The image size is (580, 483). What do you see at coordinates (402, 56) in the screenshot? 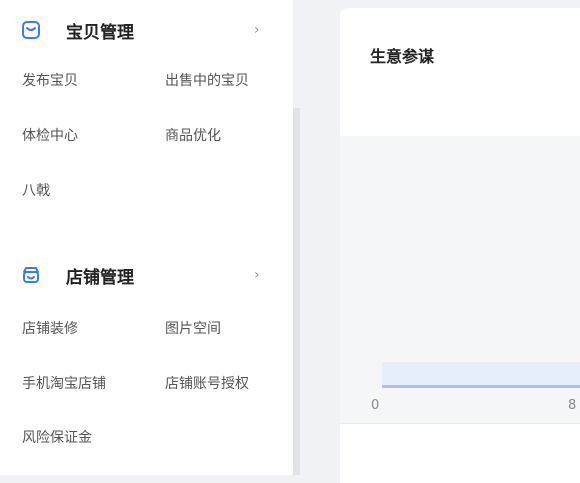
I see `card-title: 生意参谋` at bounding box center [402, 56].